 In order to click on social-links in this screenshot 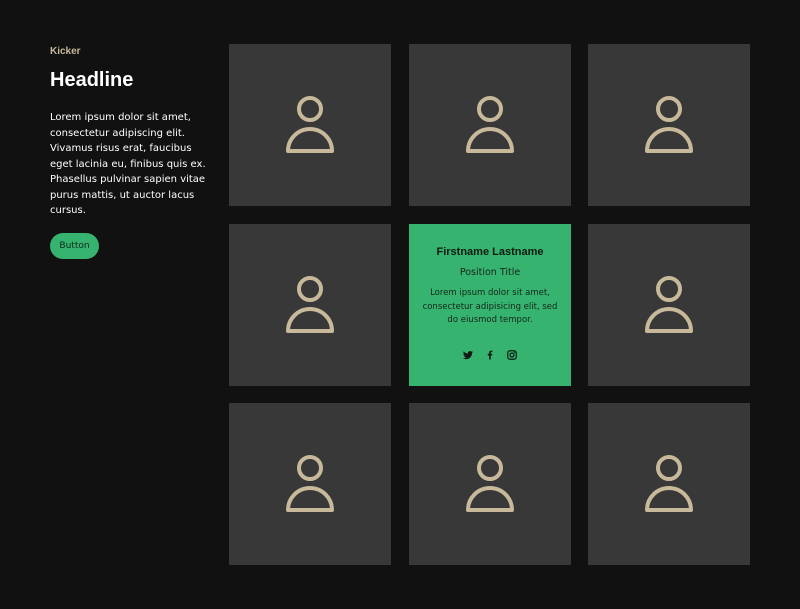, I will do `click(490, 355)`.